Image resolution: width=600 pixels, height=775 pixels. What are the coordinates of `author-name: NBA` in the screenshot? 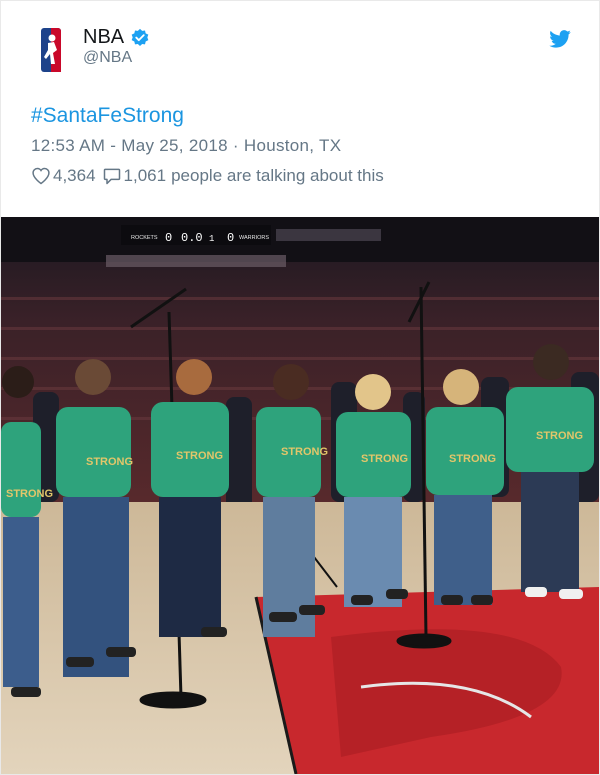 It's located at (103, 37).